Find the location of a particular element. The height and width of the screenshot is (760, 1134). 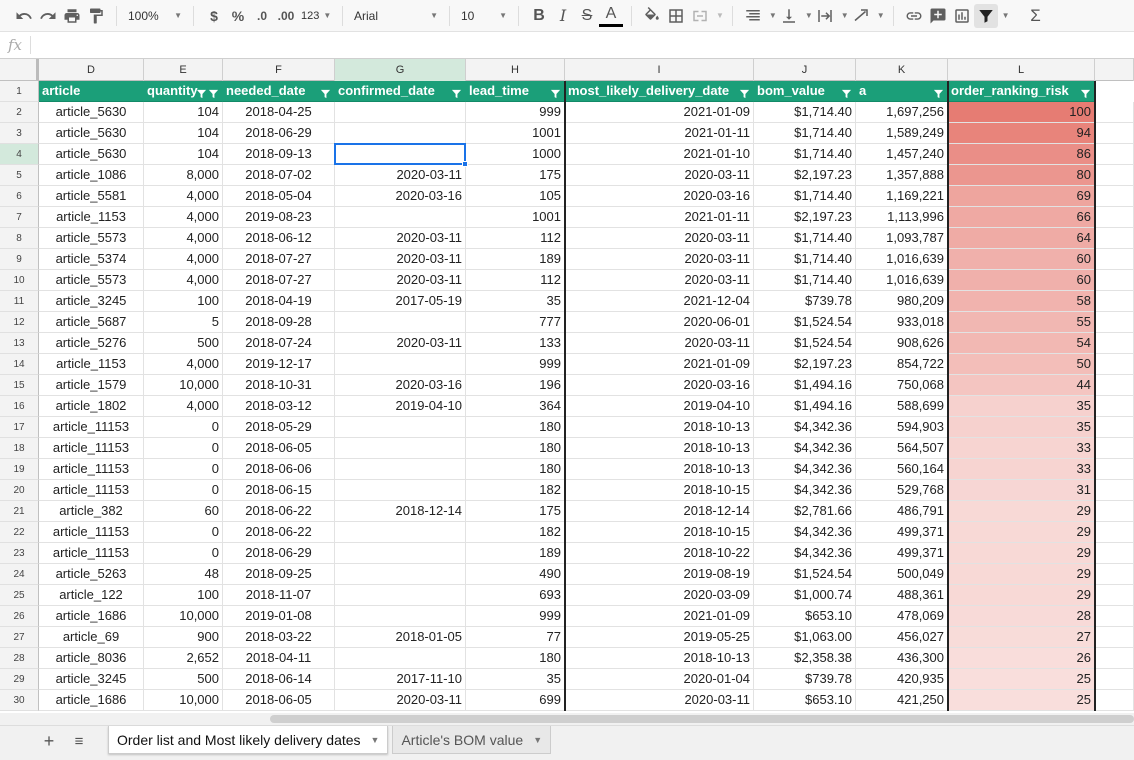

undo-icon is located at coordinates (24, 16).